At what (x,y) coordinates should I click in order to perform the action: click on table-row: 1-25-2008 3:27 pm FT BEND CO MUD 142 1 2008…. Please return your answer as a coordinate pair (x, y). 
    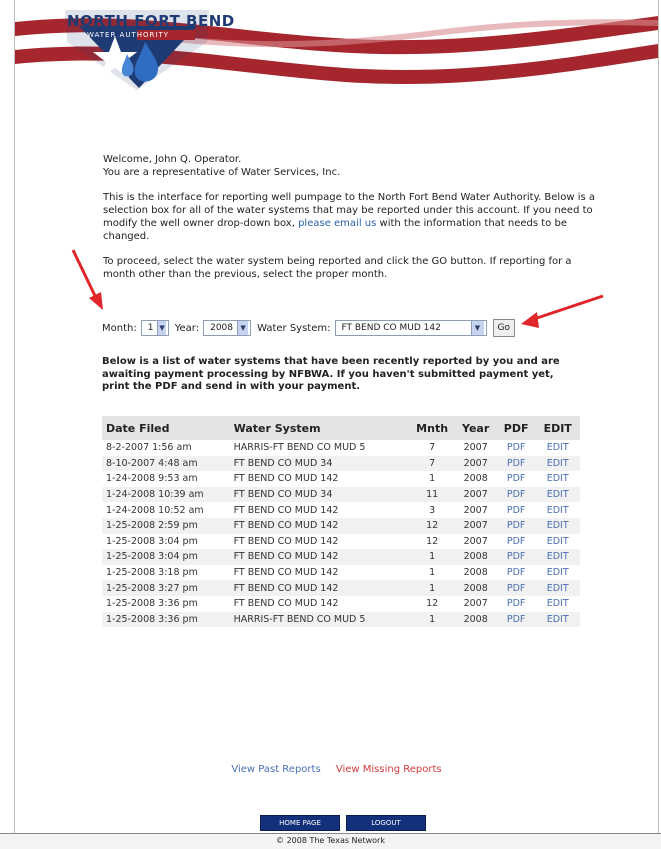
    Looking at the image, I should click on (341, 588).